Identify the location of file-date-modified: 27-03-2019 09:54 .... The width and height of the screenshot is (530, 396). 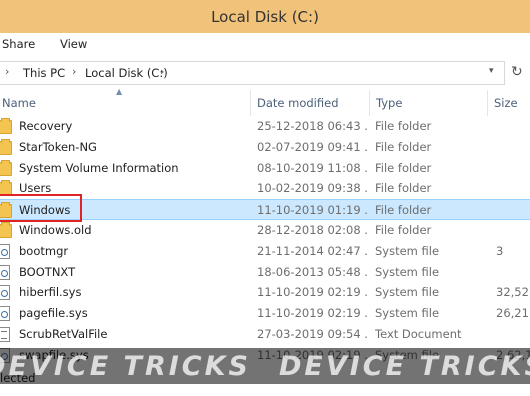
(313, 334).